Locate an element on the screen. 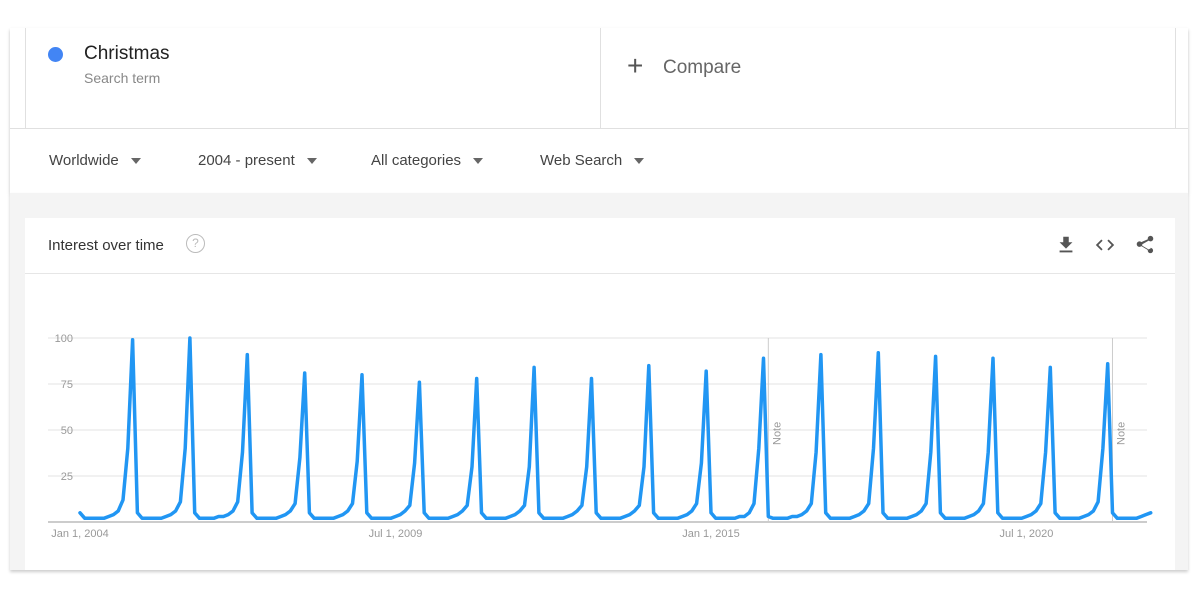 The height and width of the screenshot is (600, 1200). region-label: Worldwide is located at coordinates (84, 160).